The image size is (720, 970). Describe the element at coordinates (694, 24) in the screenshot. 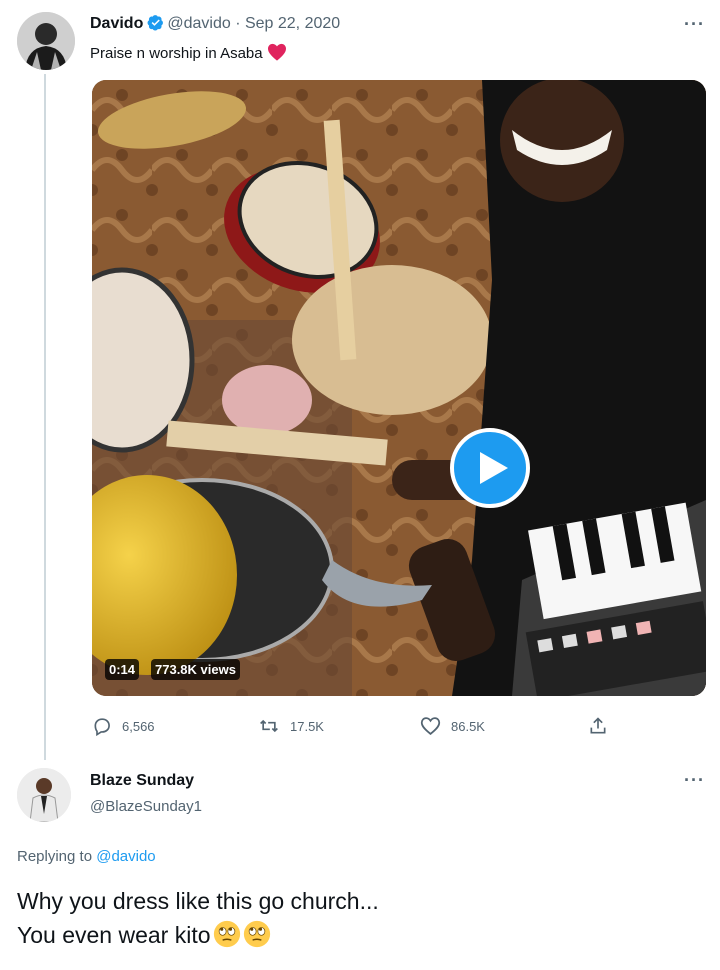

I see `more-icon: ···` at that location.